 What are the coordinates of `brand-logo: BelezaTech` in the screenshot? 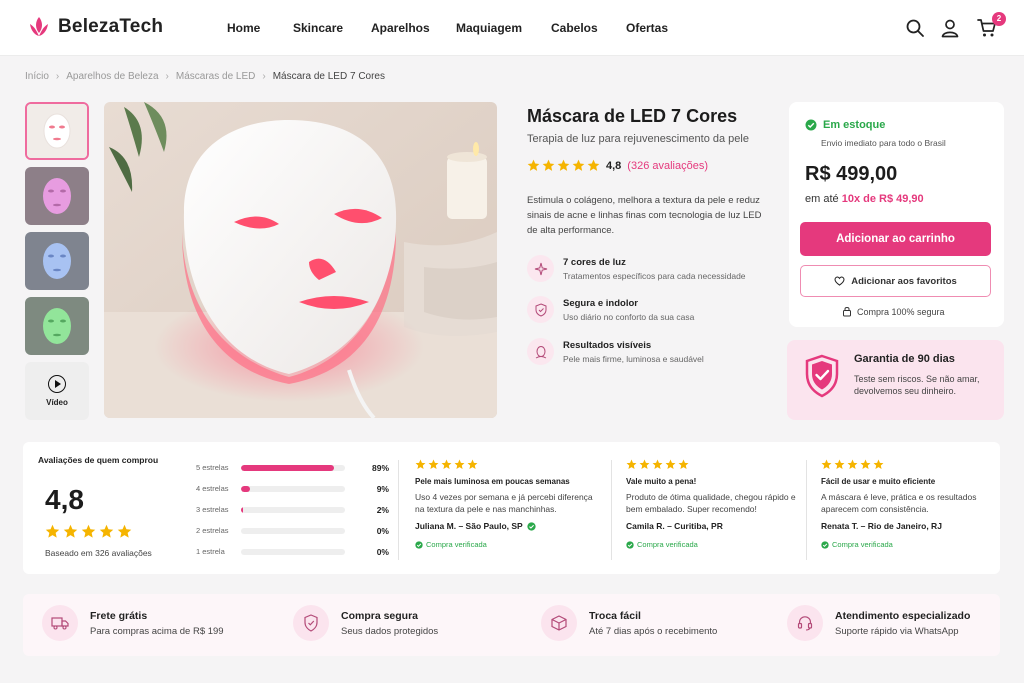 It's located at (95, 27).